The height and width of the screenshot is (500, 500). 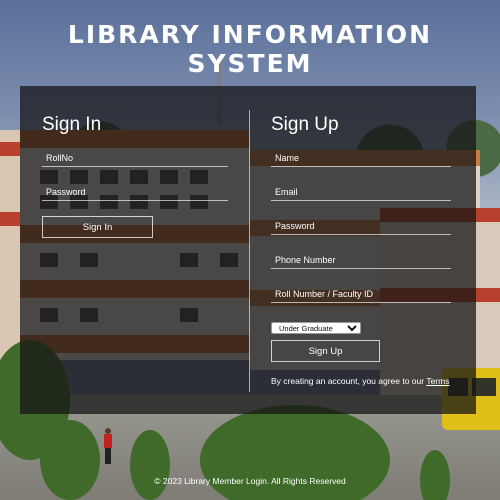 I want to click on rollno-input, so click(x=135, y=158).